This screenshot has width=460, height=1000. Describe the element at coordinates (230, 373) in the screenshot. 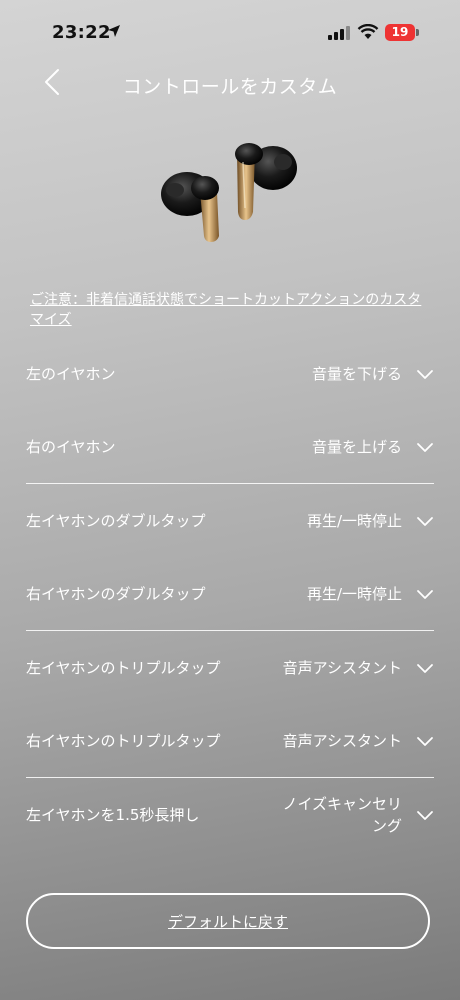

I see `control-row-left-single: 左のイヤホン 音量を下げる` at that location.